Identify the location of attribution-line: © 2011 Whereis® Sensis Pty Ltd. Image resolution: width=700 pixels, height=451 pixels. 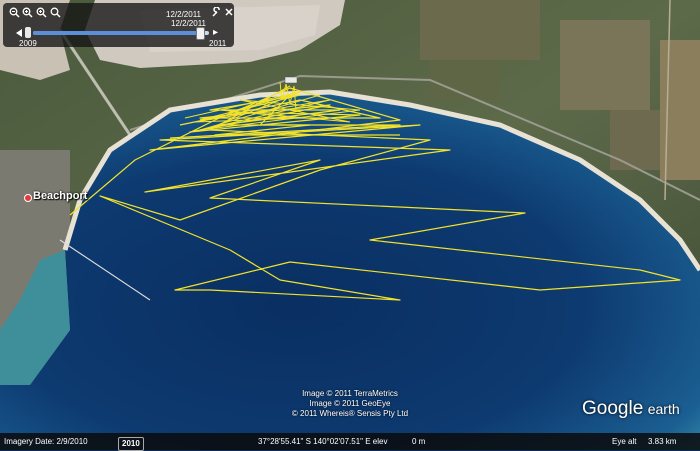
(350, 413).